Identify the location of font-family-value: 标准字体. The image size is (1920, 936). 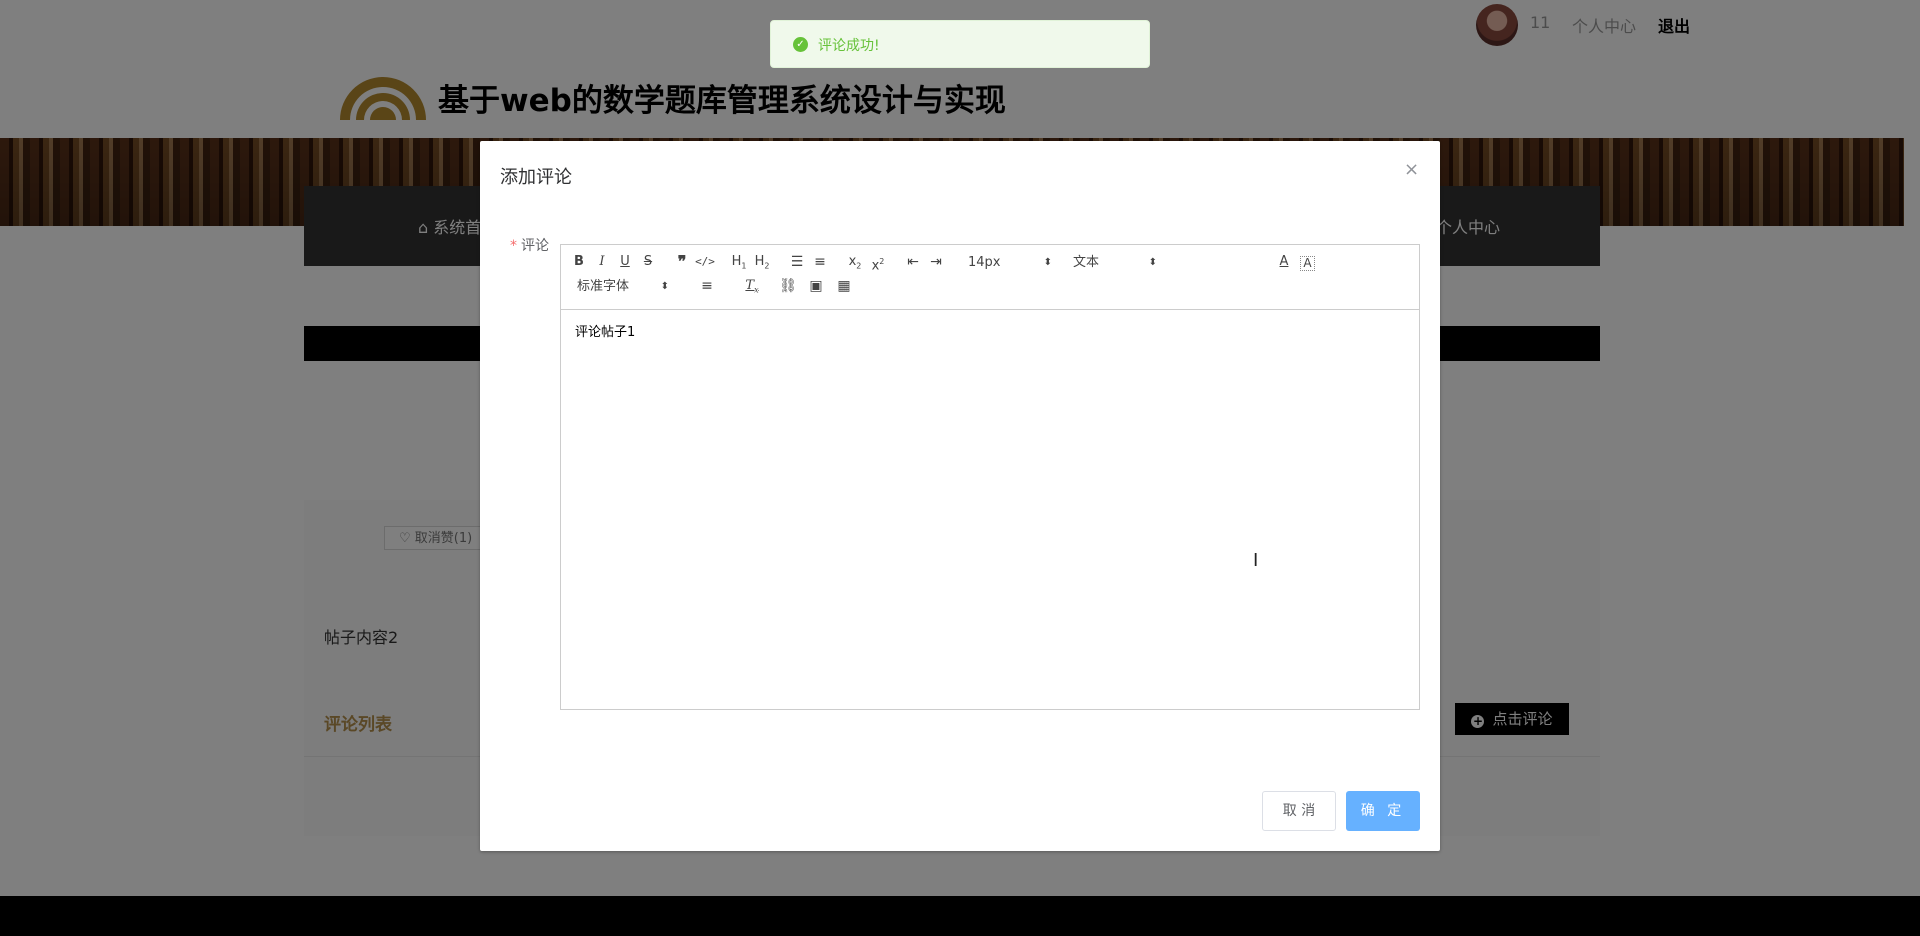
(603, 286).